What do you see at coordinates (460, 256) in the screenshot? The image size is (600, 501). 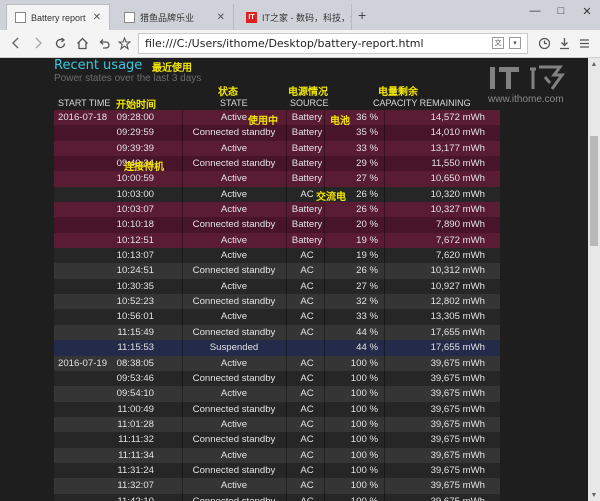 I see `cell-capacity: 7,620 mWh` at bounding box center [460, 256].